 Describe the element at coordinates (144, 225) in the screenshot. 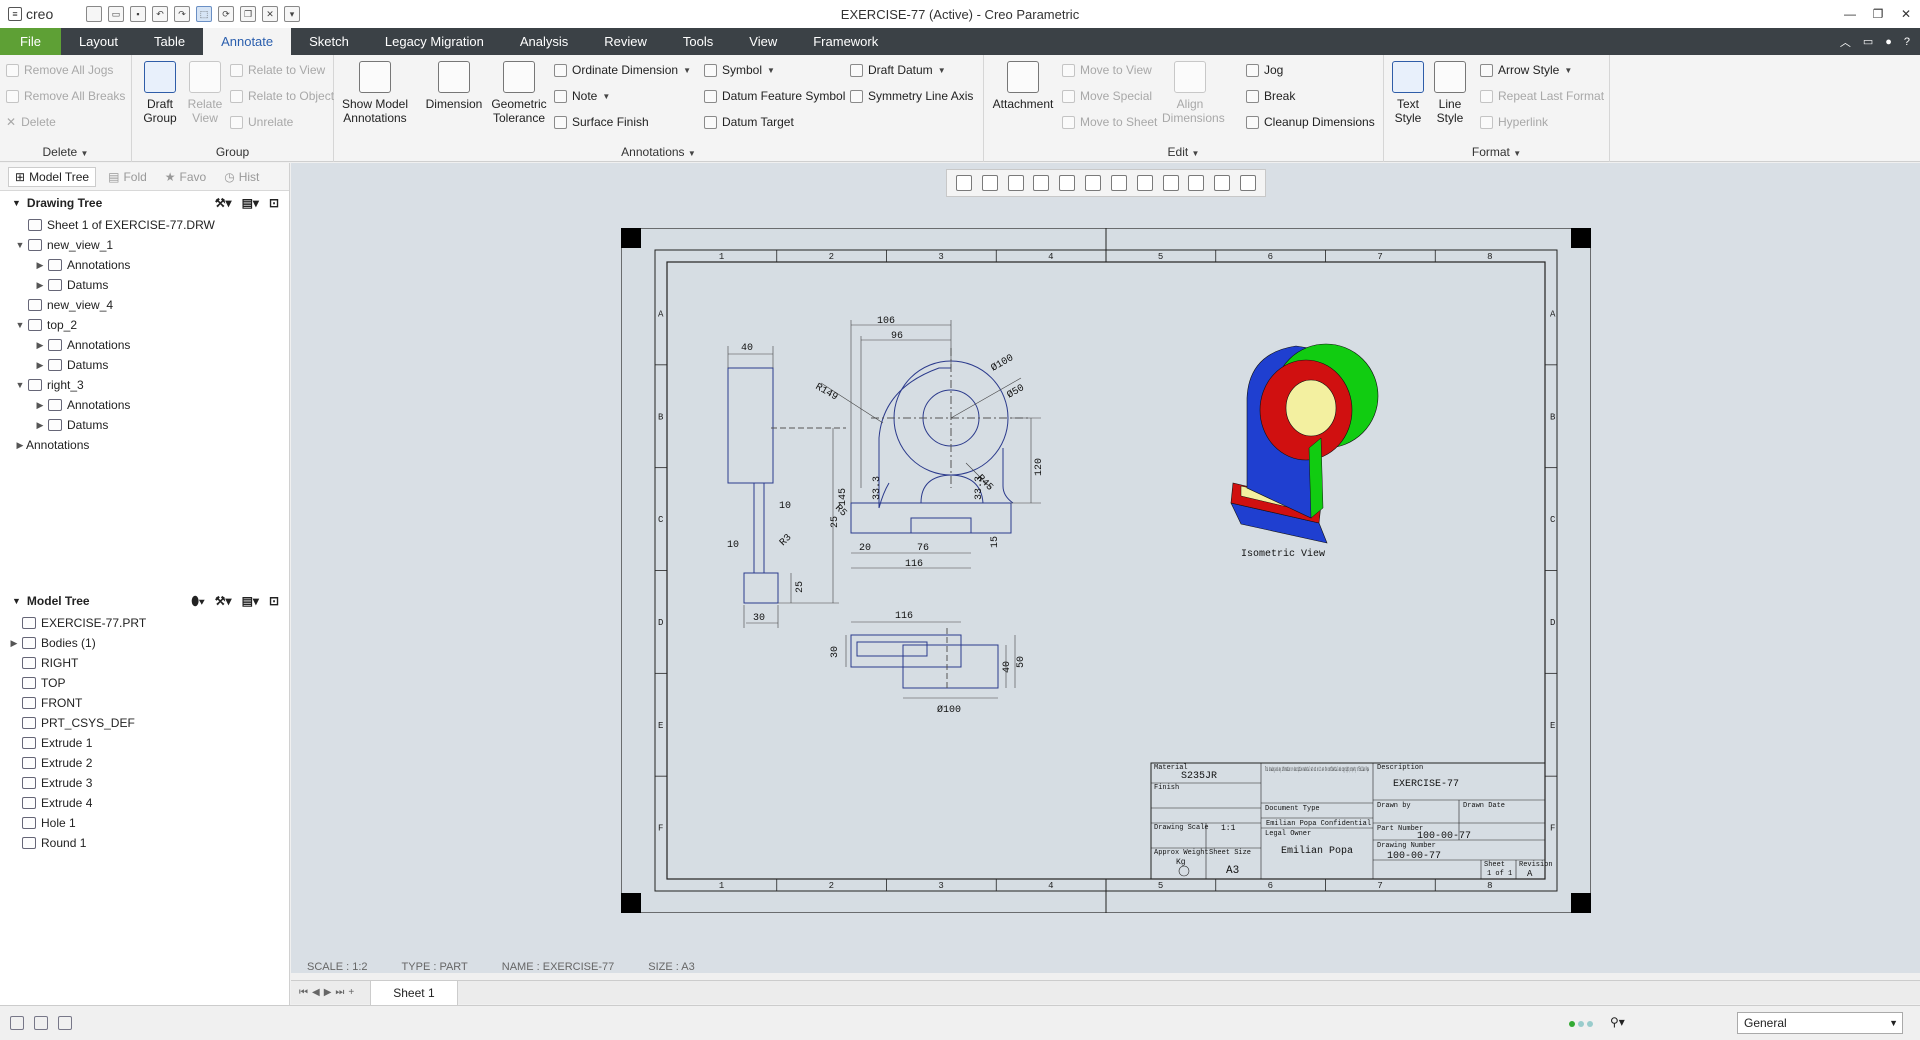

I see `tree-item: Sheet 1 of EXERCISE-77.DRW` at that location.